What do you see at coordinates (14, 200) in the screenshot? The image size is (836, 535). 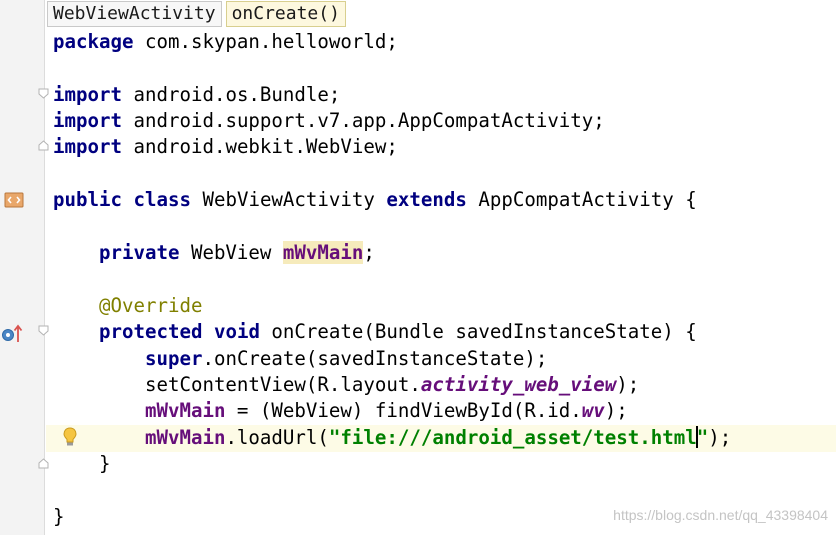 I see `java-class-icon` at bounding box center [14, 200].